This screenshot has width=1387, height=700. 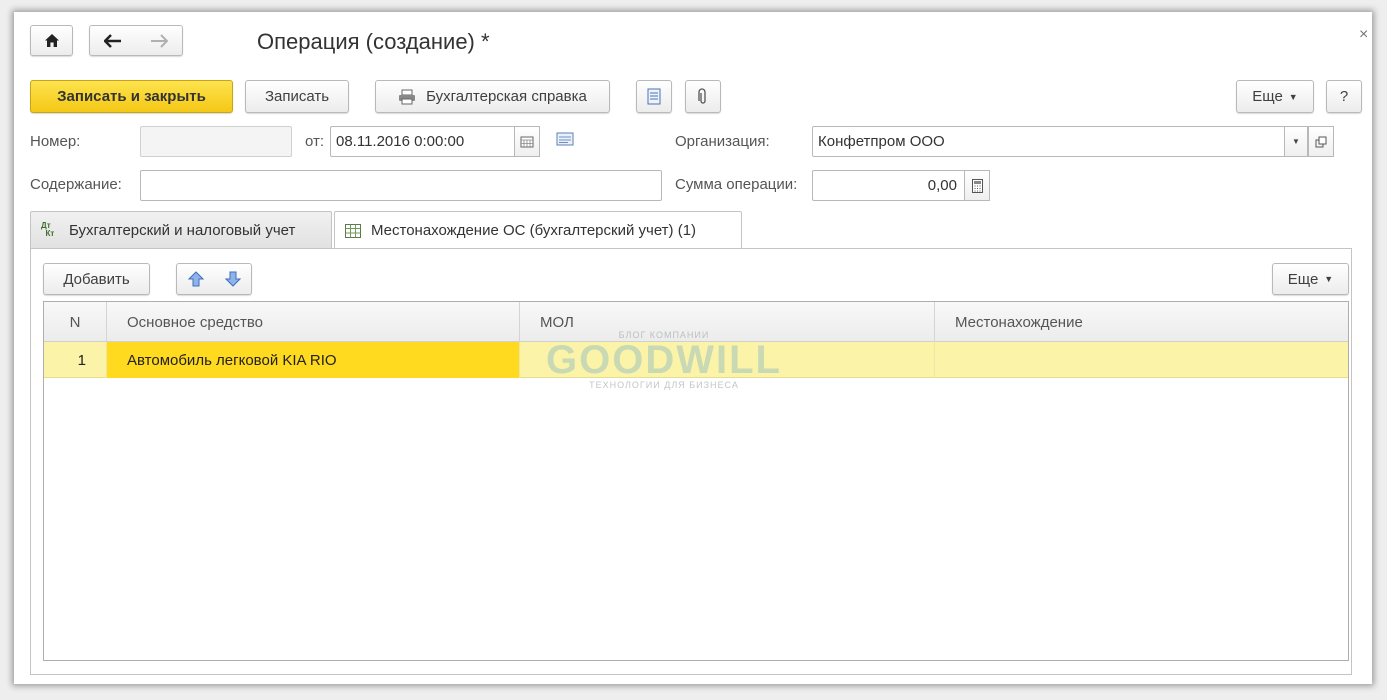 I want to click on move-down-button, so click(x=232, y=279).